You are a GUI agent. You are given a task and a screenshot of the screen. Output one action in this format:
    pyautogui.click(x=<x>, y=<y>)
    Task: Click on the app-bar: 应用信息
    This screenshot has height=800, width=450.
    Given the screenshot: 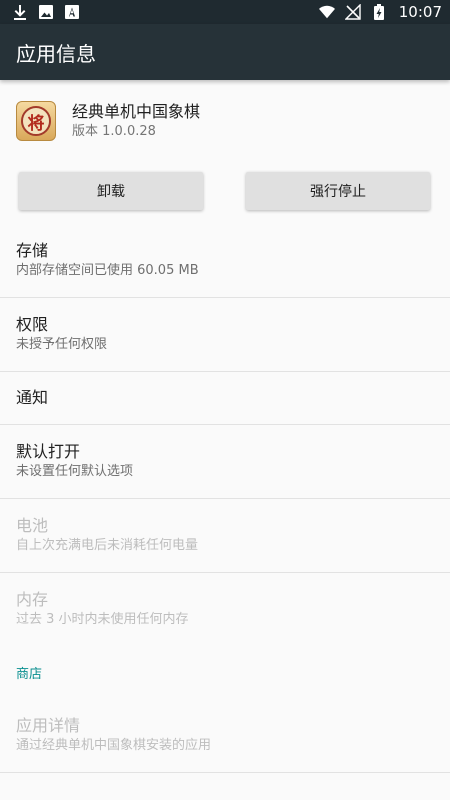 What is the action you would take?
    pyautogui.click(x=225, y=52)
    